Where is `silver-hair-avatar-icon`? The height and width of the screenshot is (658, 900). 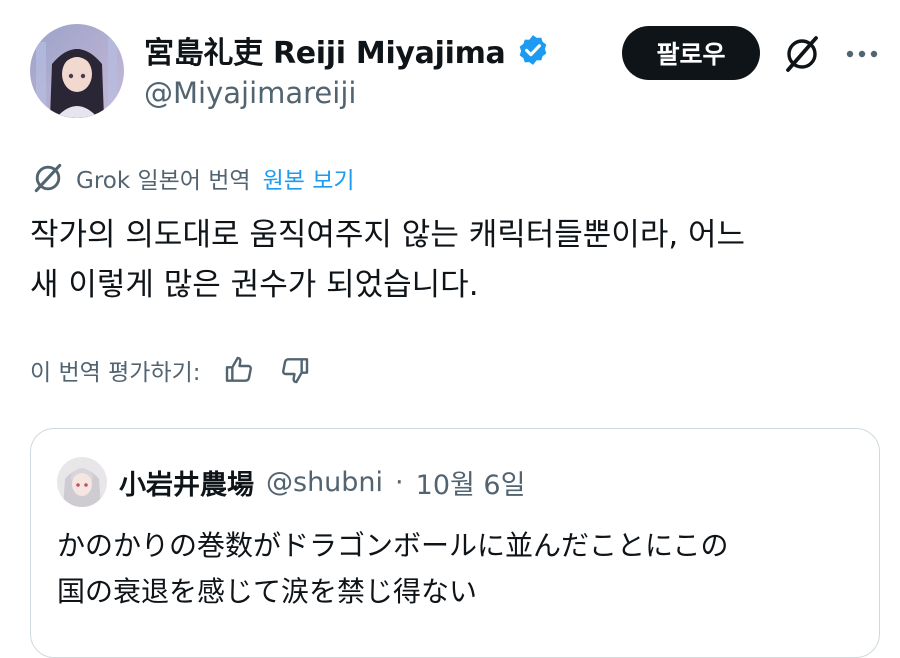
silver-hair-avatar-icon is located at coordinates (82, 482).